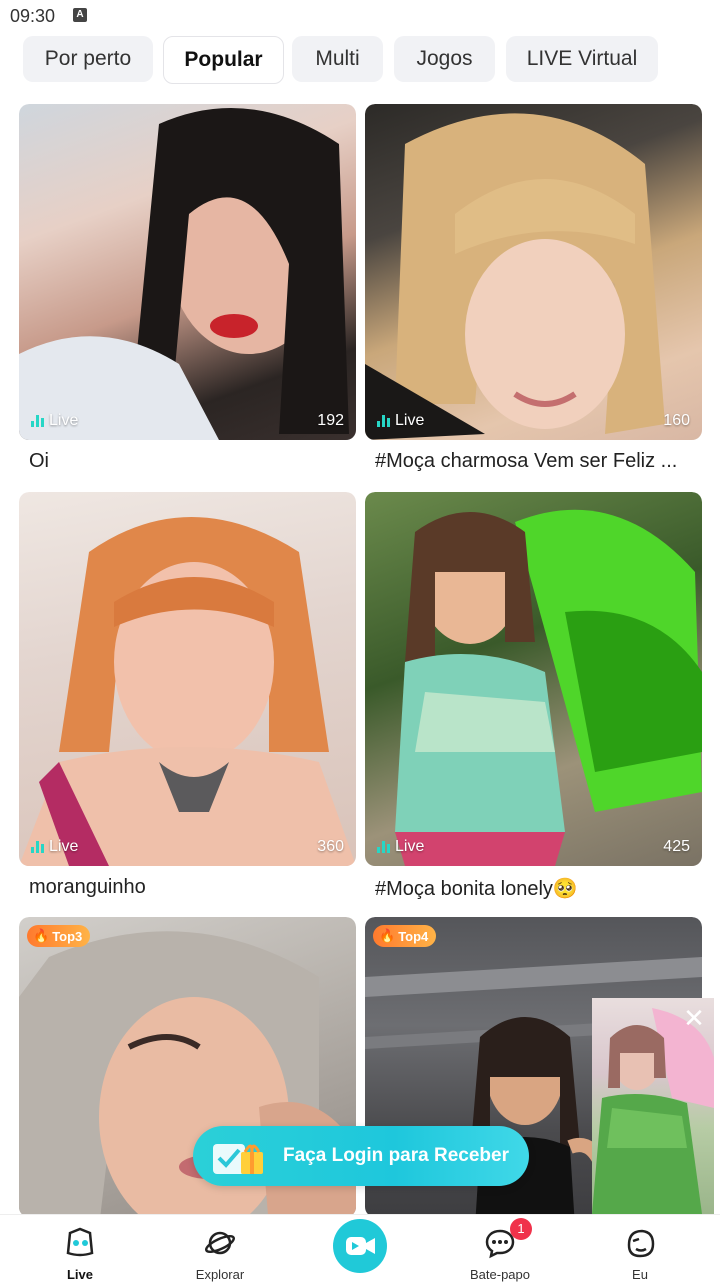  I want to click on ranking-badge: 🔥 Top3, so click(59, 936).